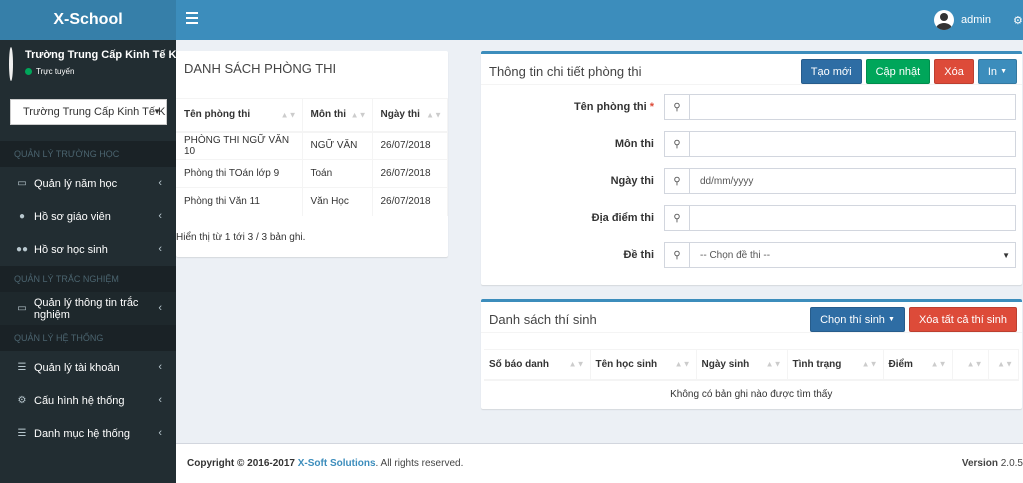 The height and width of the screenshot is (483, 1023). What do you see at coordinates (643, 365) in the screenshot?
I see `column-header-student-name: Tên học sinh ▲▼` at bounding box center [643, 365].